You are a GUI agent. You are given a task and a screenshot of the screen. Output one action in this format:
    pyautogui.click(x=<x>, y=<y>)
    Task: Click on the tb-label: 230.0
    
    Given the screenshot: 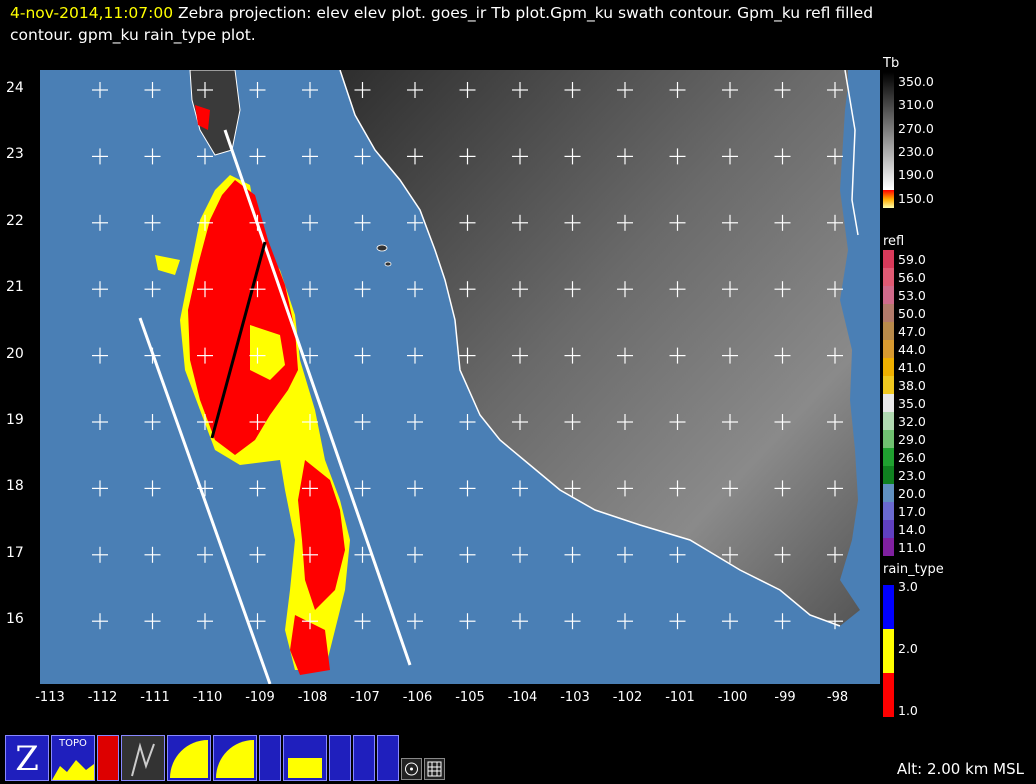 What is the action you would take?
    pyautogui.click(x=916, y=151)
    